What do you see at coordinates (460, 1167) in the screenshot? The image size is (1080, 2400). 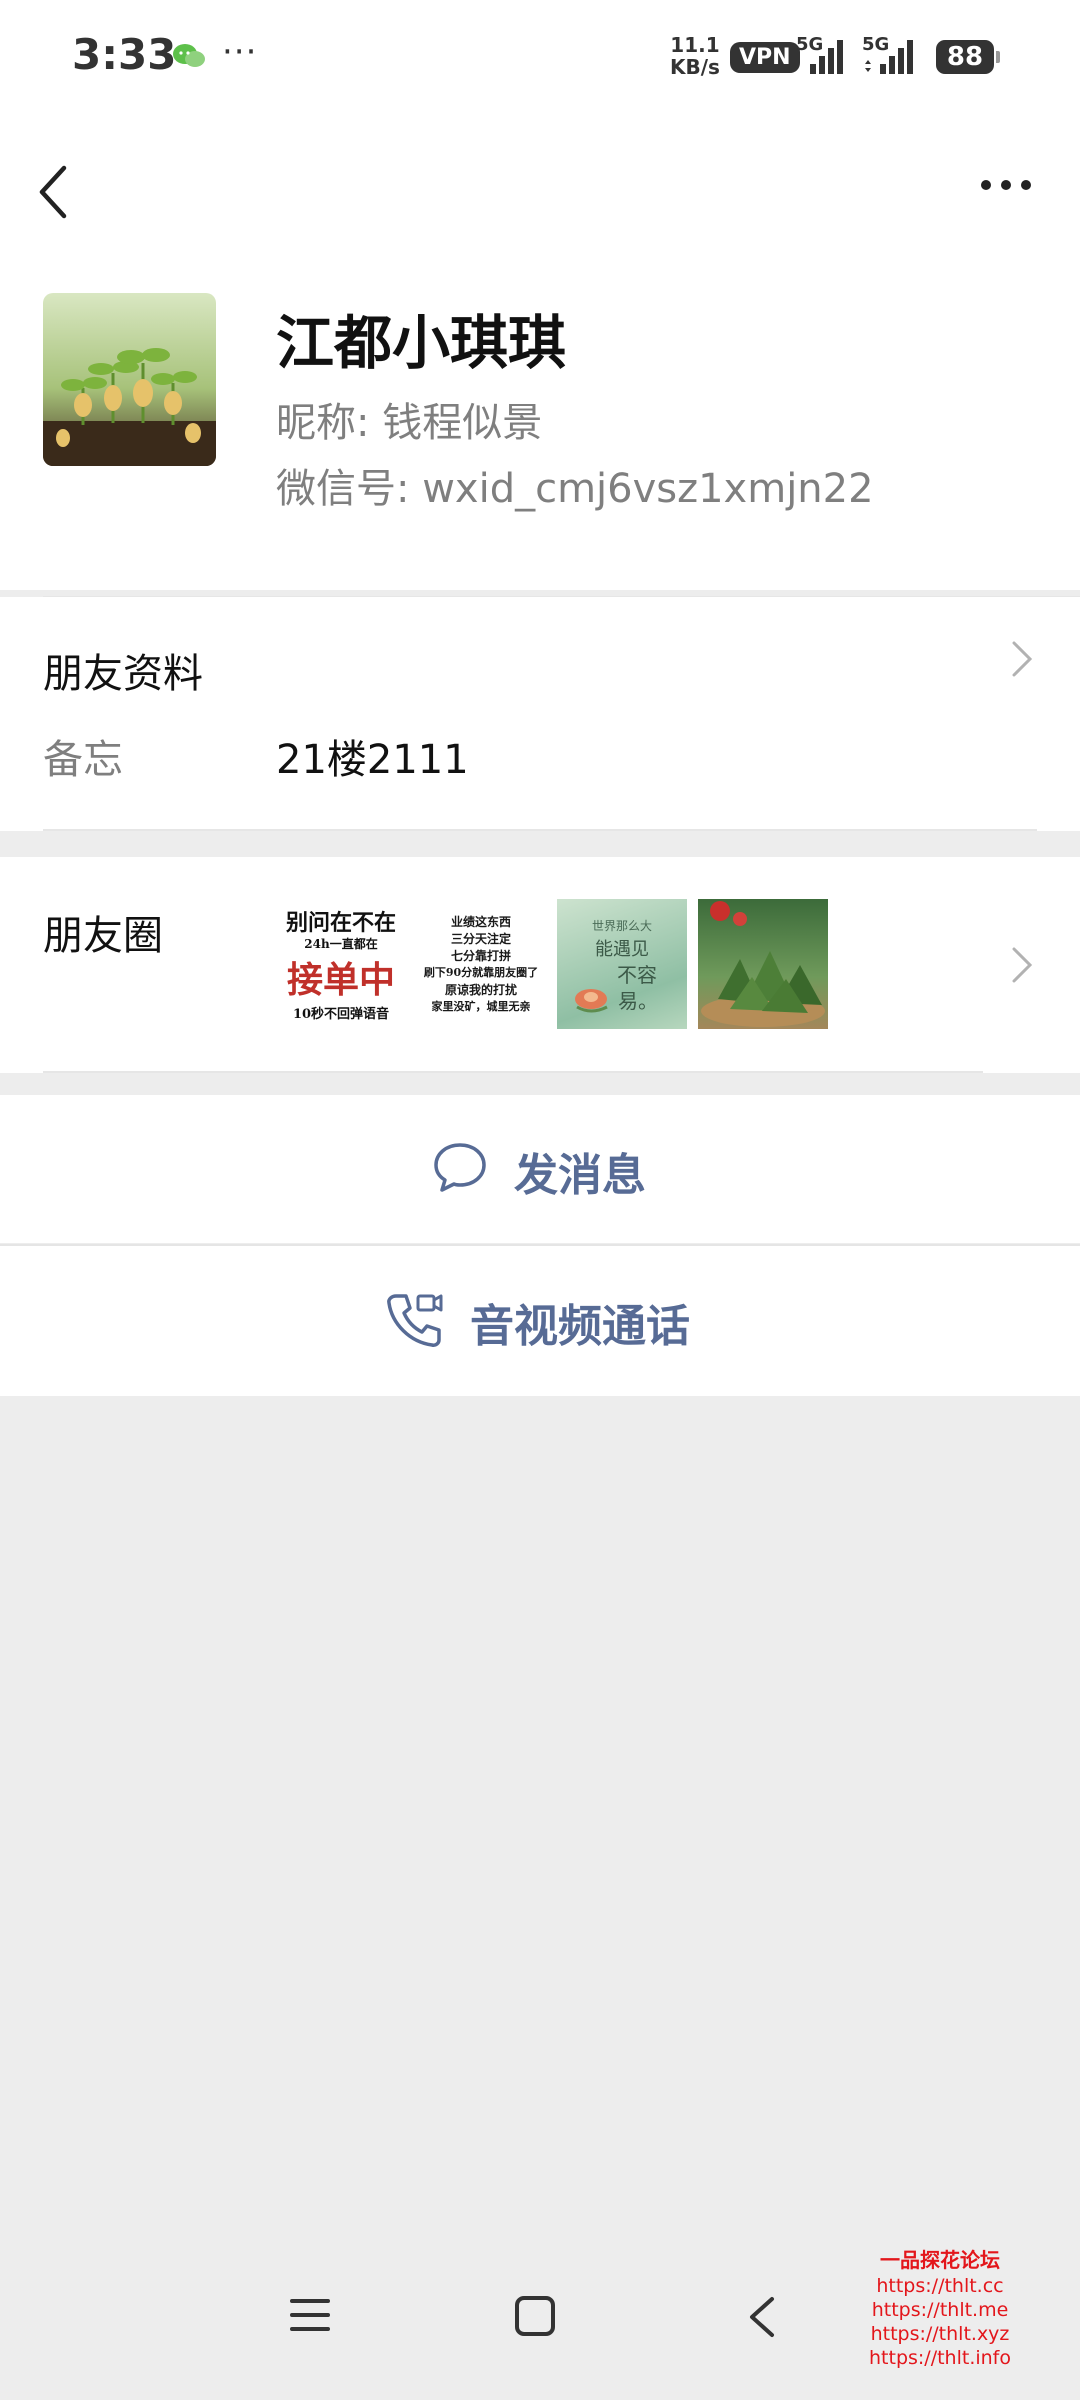 I see `chat-bubble-icon` at bounding box center [460, 1167].